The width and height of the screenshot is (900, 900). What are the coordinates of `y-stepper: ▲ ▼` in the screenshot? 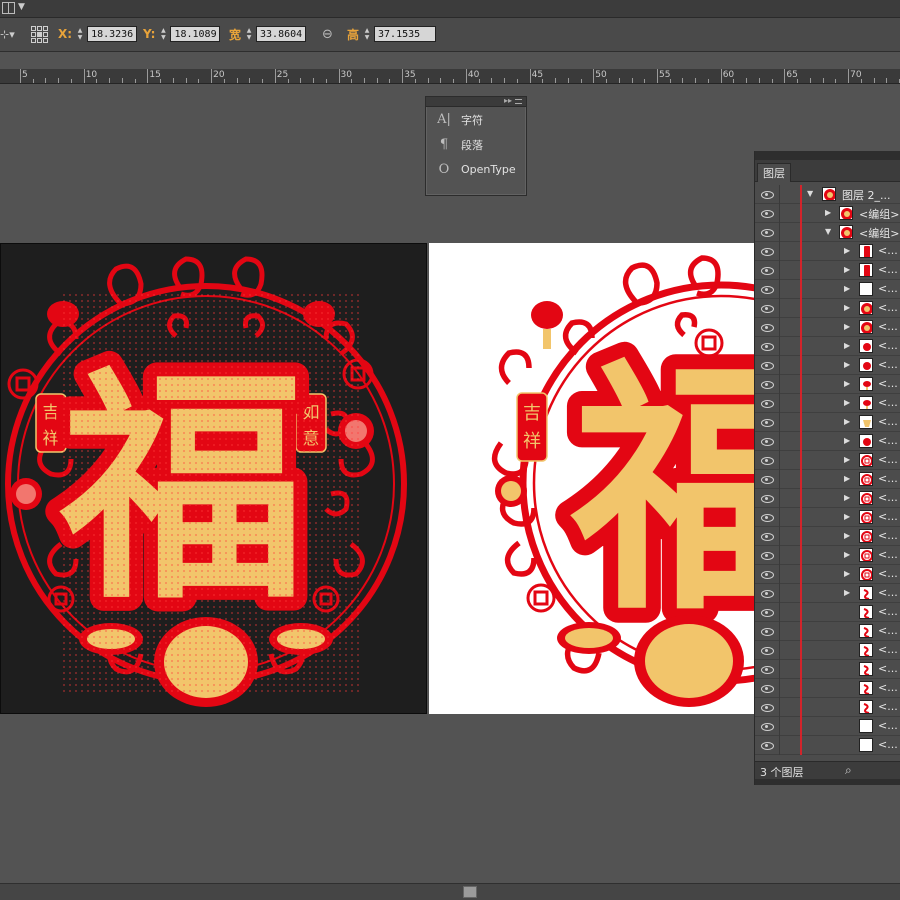 It's located at (163, 34).